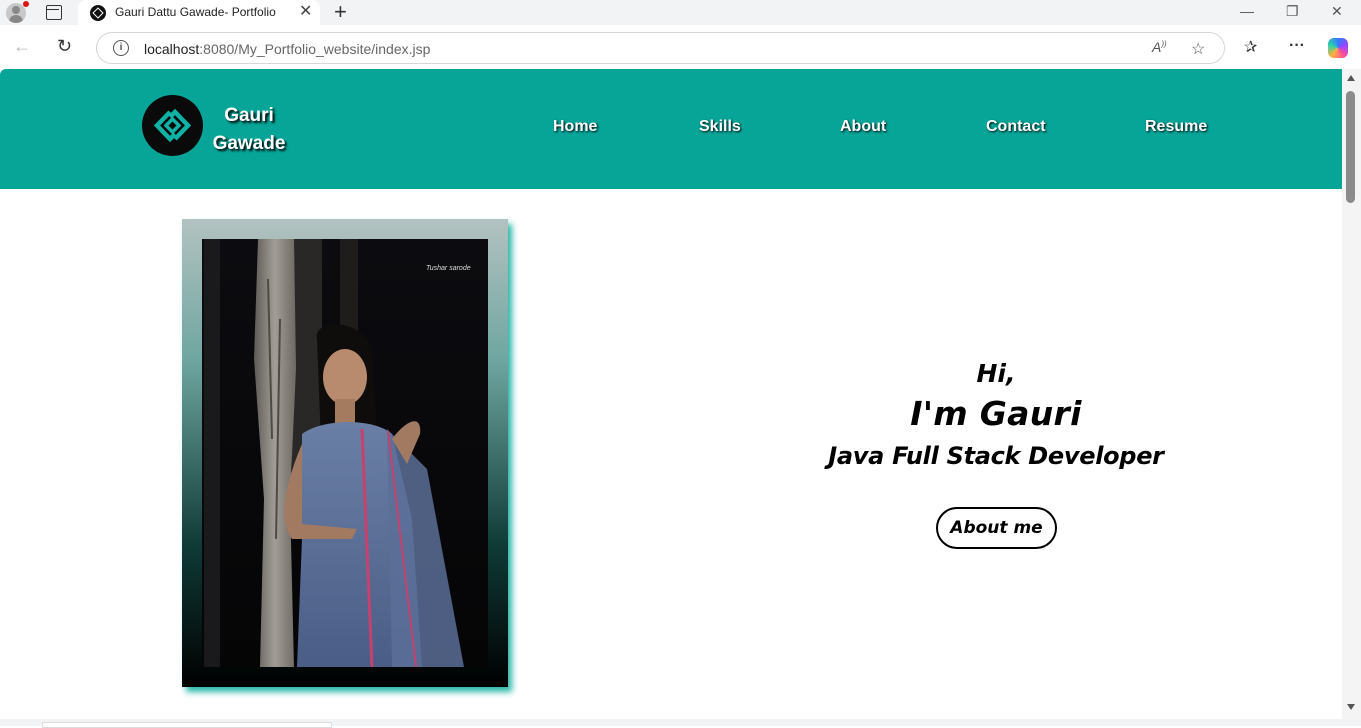  I want to click on bottom-status-strip, so click(680, 723).